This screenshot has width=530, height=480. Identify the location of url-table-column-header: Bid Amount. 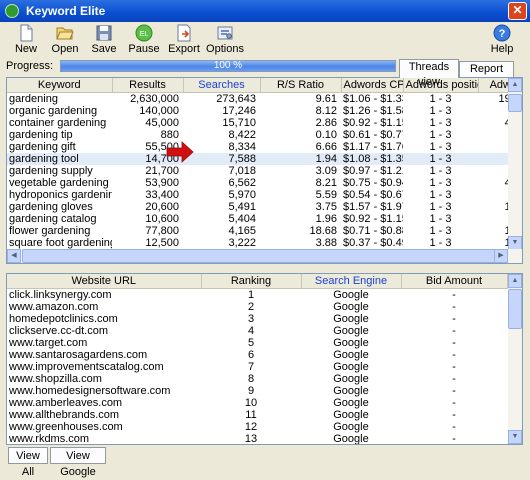
(454, 281).